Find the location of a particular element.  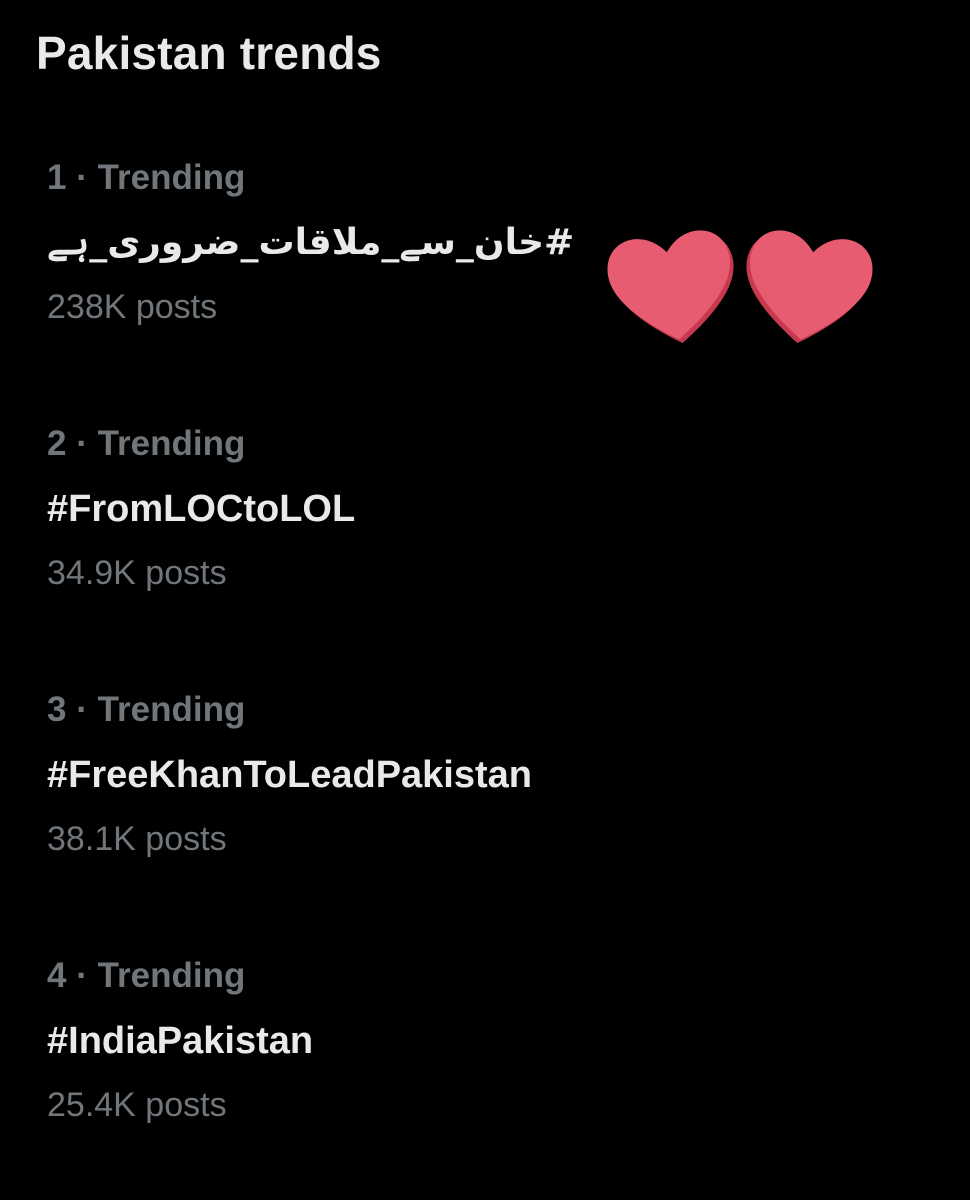

trend-rank-label: 2 · Trending is located at coordinates (146, 443).